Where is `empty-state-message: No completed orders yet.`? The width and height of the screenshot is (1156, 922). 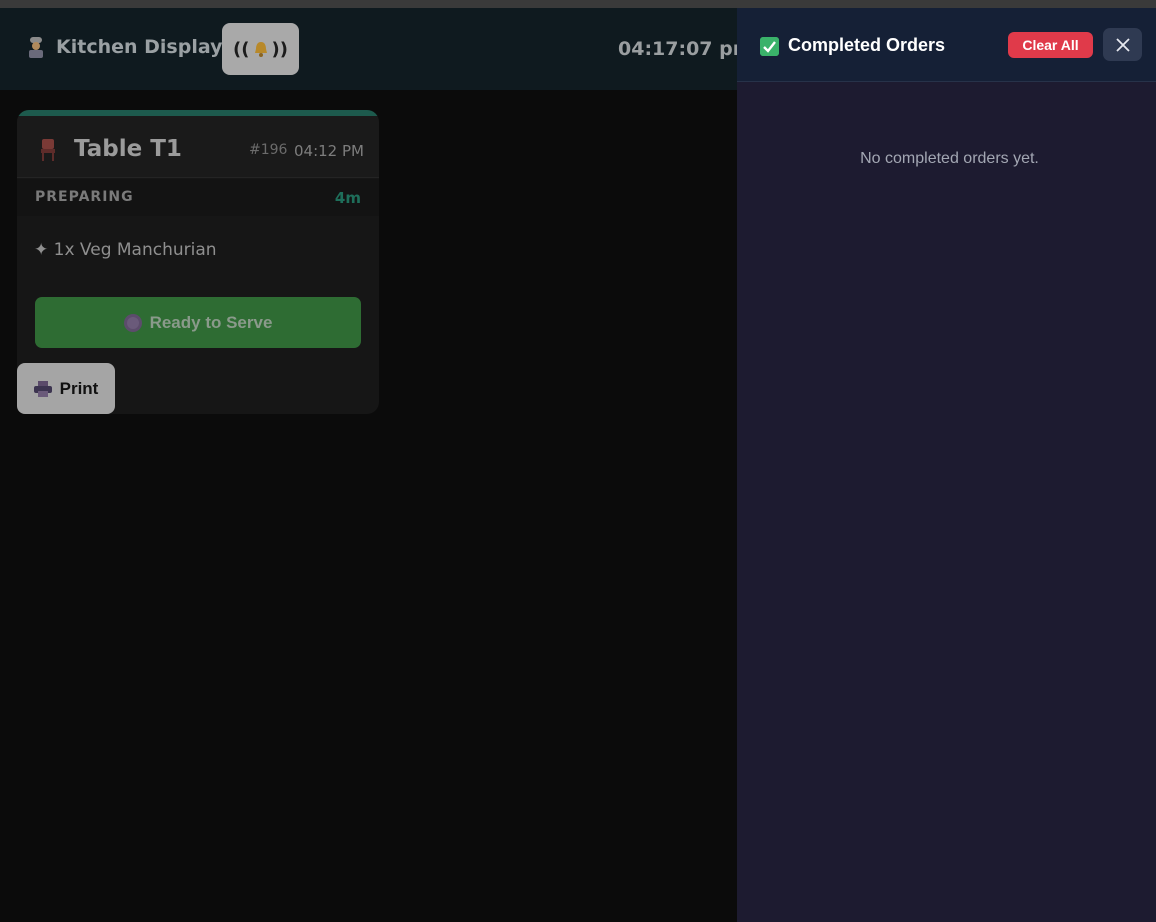 empty-state-message: No completed orders yet. is located at coordinates (949, 158).